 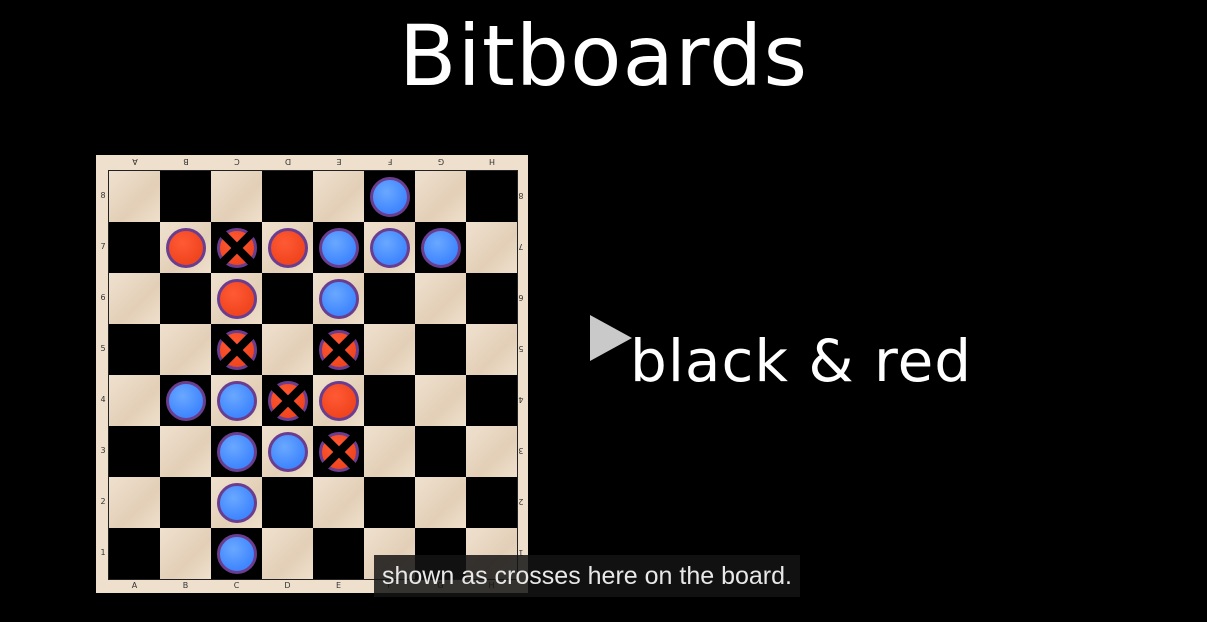 What do you see at coordinates (287, 161) in the screenshot?
I see `file-label-top: D` at bounding box center [287, 161].